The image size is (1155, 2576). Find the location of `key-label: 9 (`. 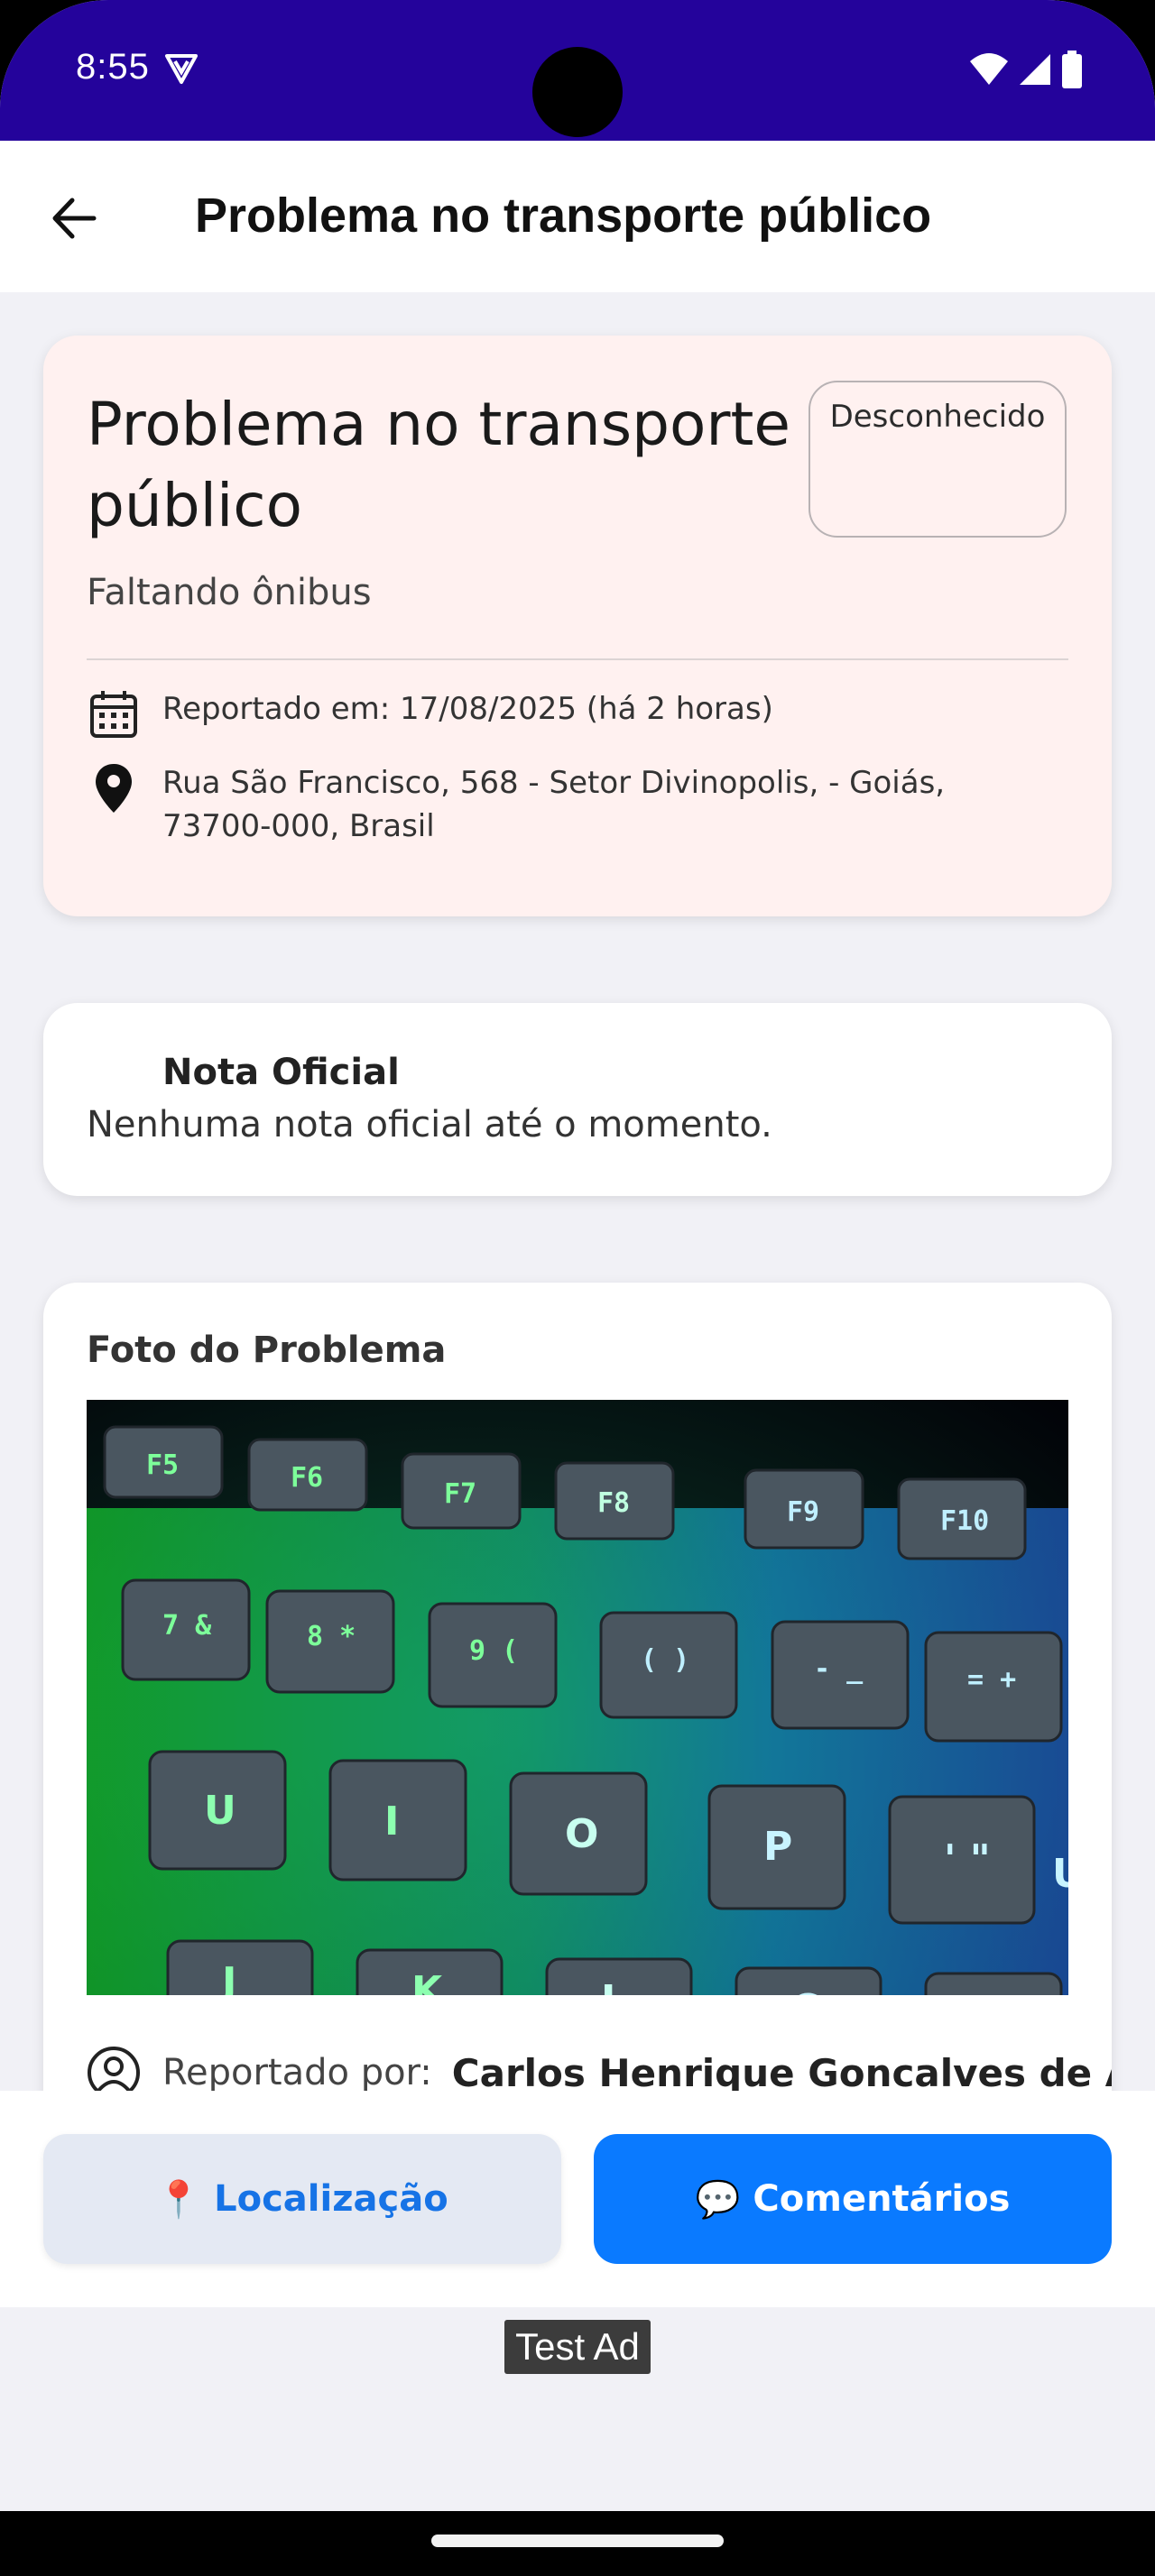

key-label: 9 ( is located at coordinates (493, 1651).